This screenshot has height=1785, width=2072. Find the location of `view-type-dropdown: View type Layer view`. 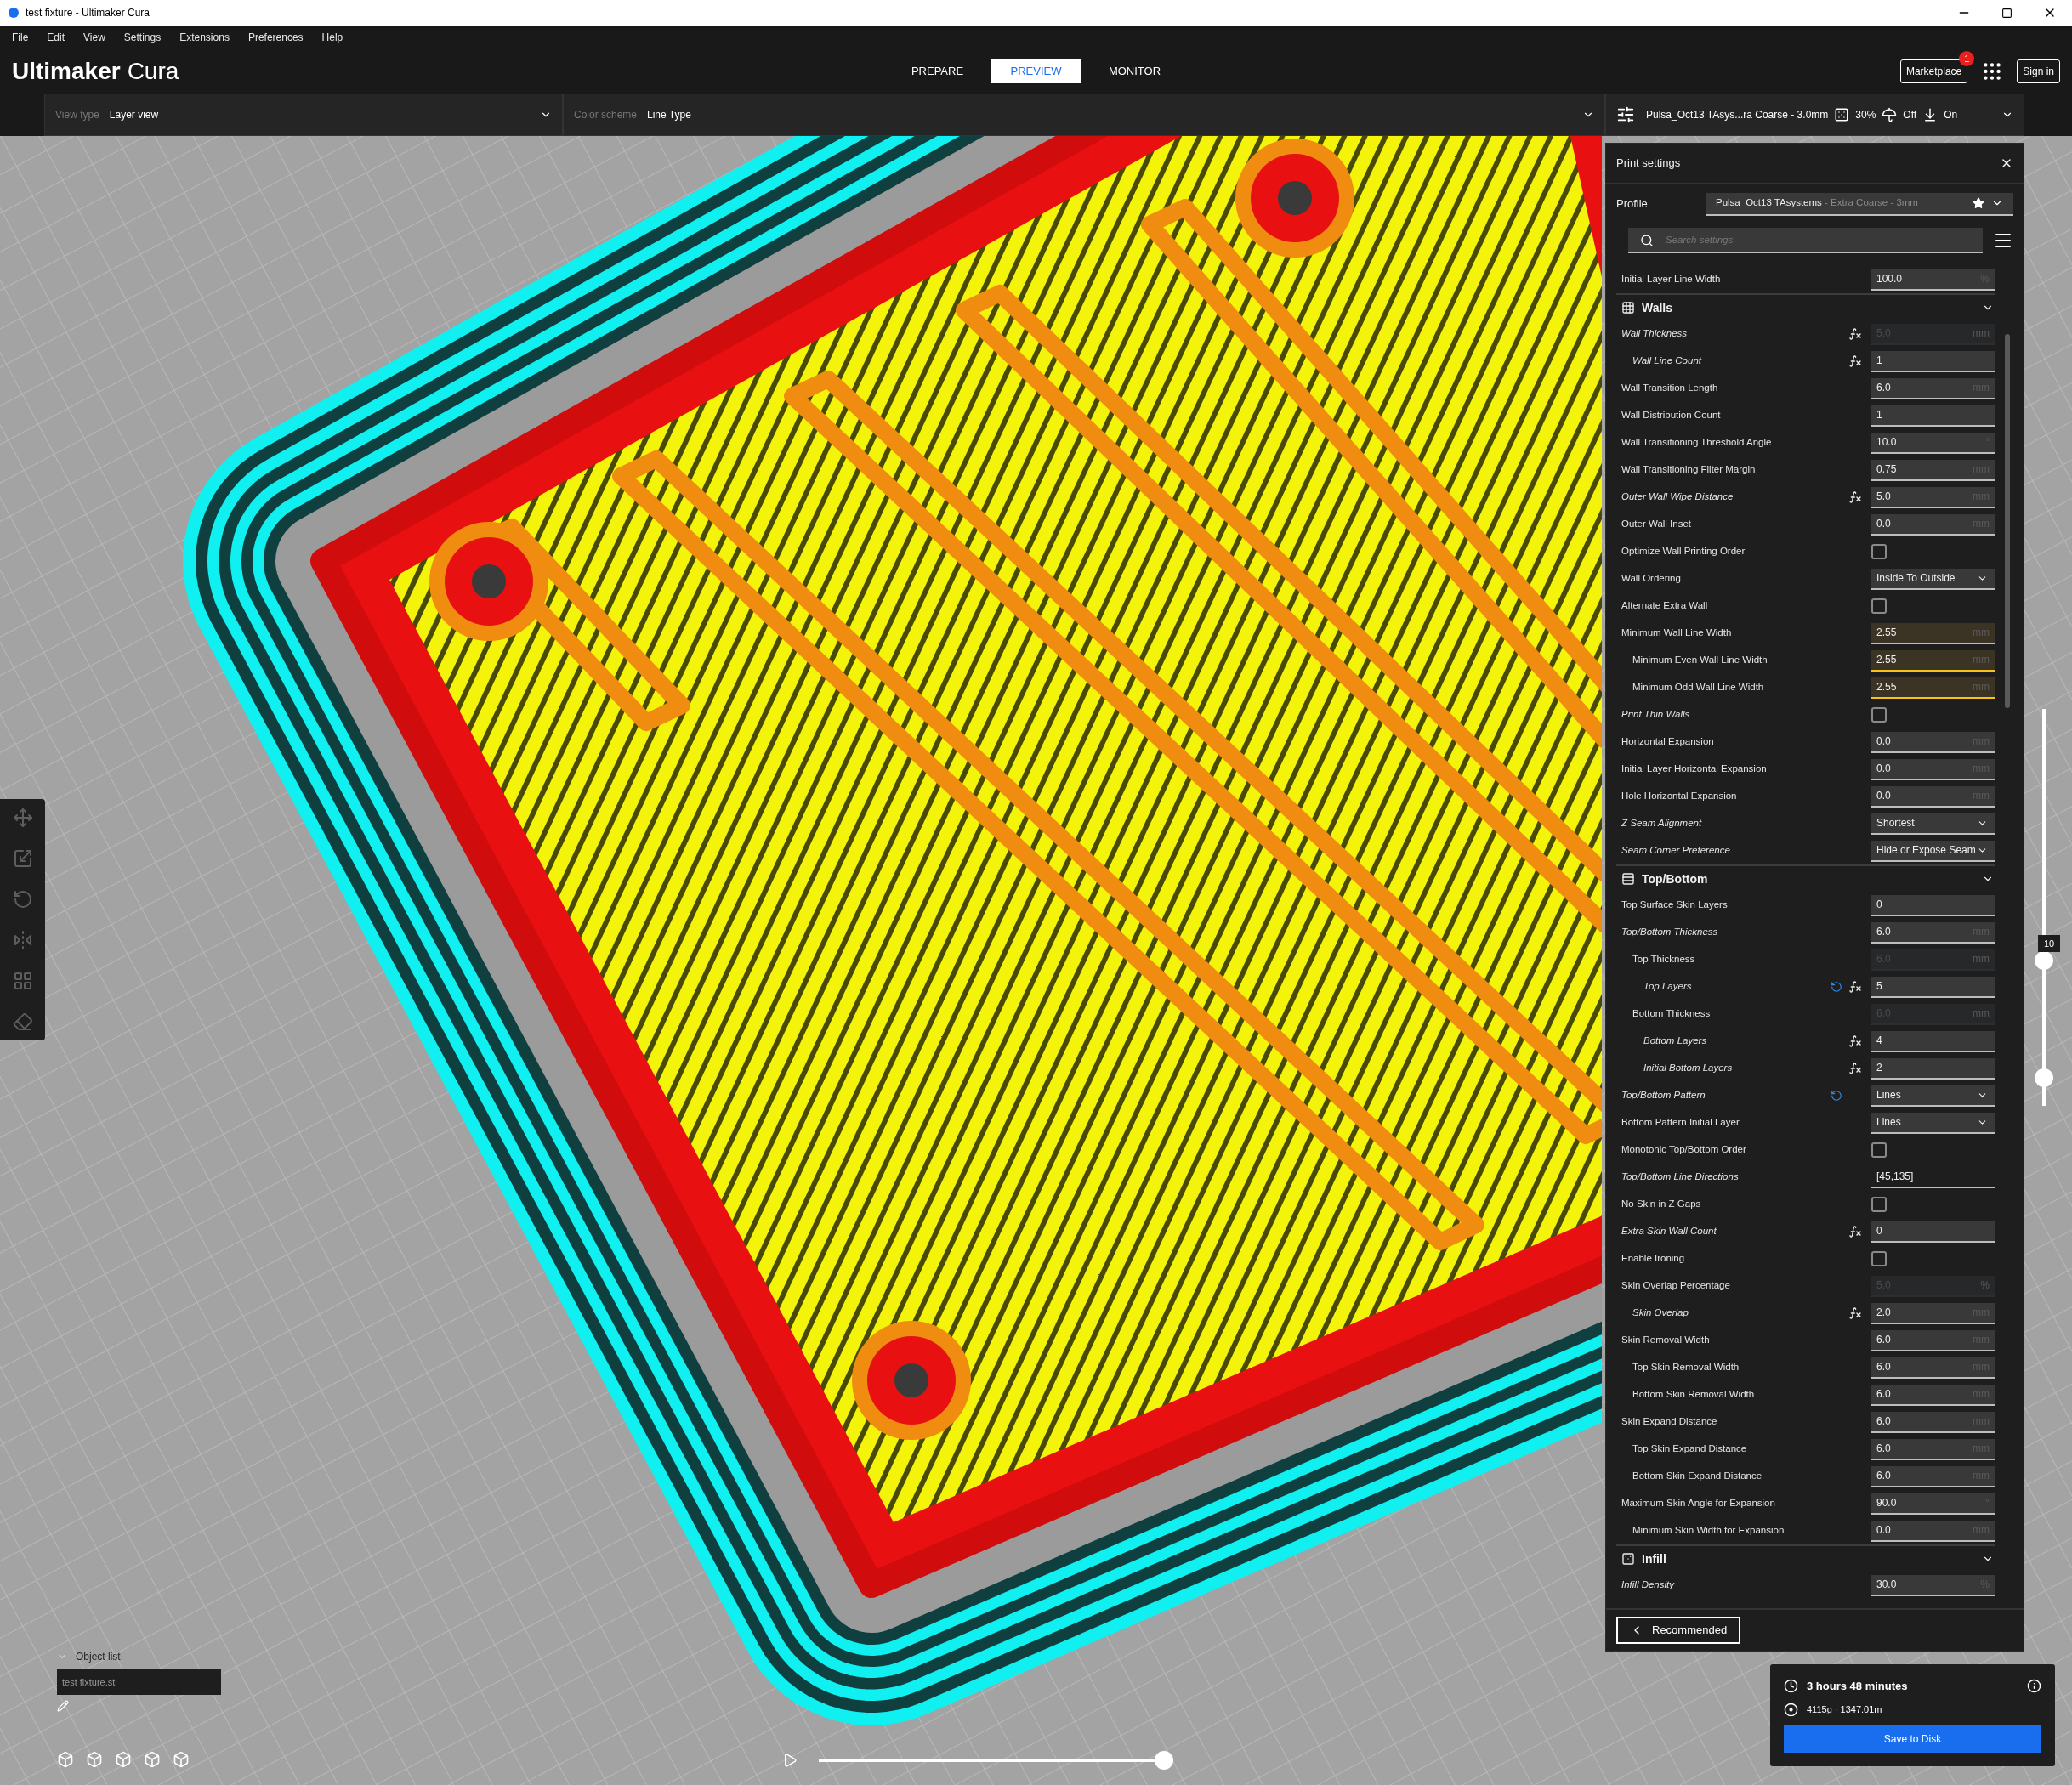

view-type-dropdown: View type Layer view is located at coordinates (303, 115).